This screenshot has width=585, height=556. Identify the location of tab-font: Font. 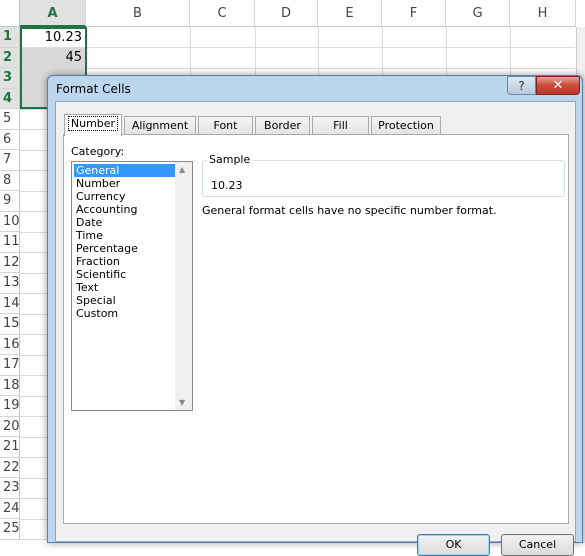
(225, 125).